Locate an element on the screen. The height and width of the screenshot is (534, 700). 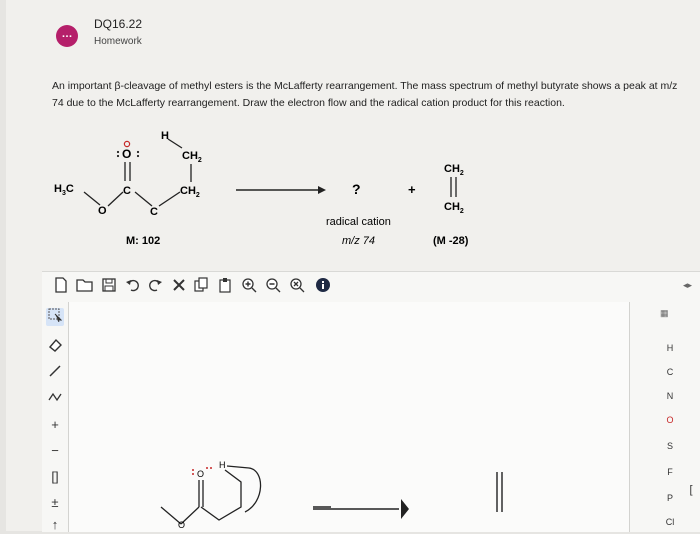
bracket-icon: [] is located at coordinates (55, 477).